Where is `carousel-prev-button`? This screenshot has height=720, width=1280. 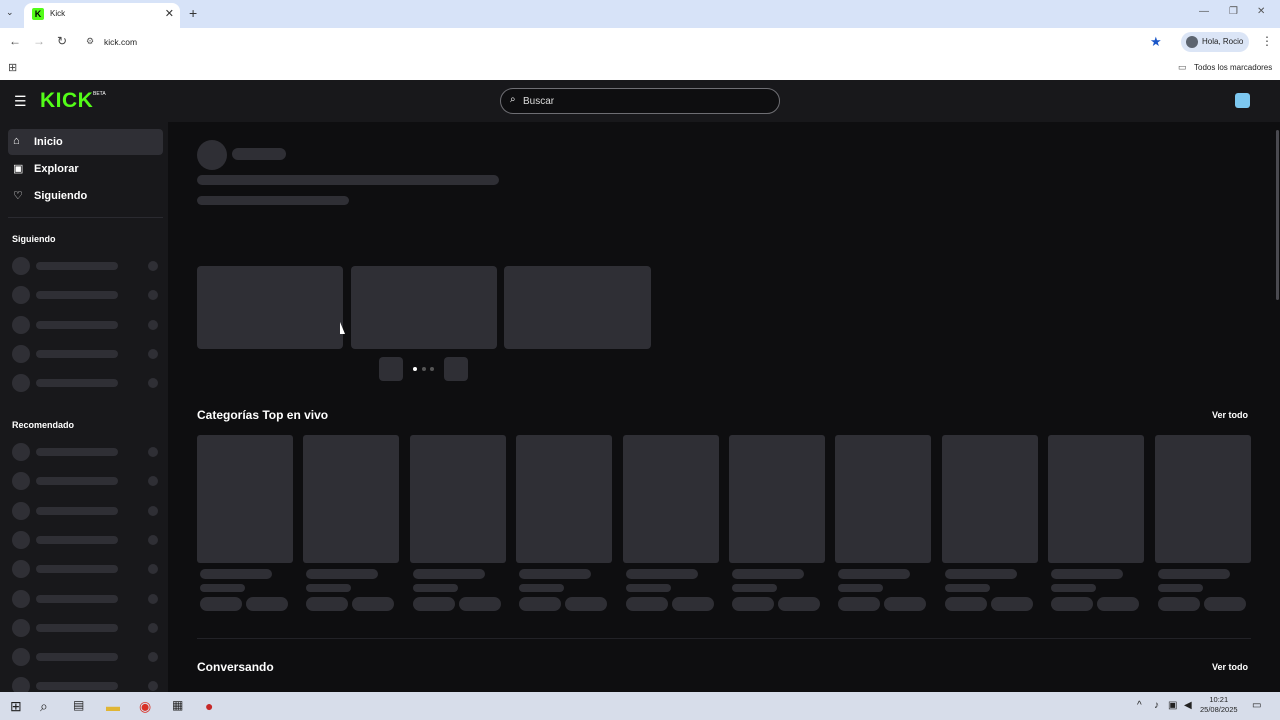
carousel-prev-button is located at coordinates (391, 369).